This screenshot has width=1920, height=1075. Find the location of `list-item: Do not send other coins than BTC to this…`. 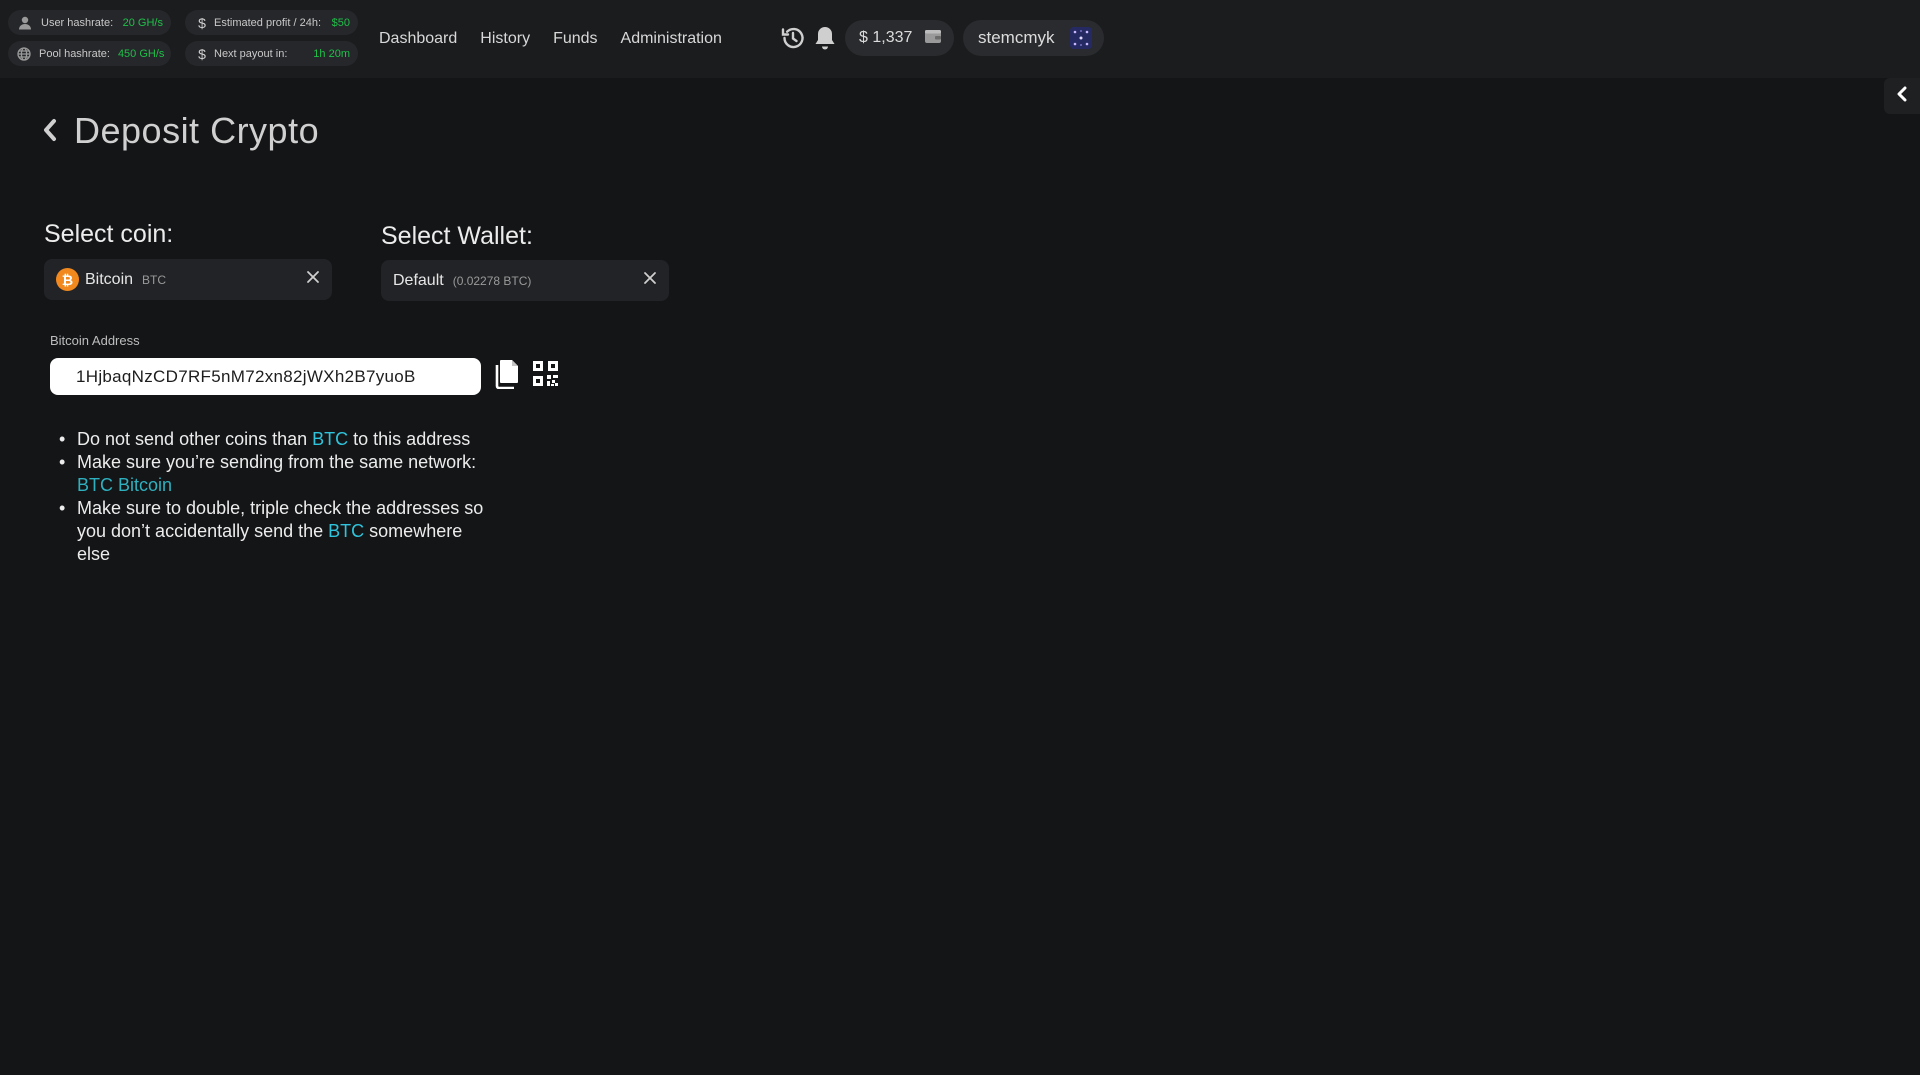

list-item: Do not send other coins than BTC to this… is located at coordinates (274, 439).